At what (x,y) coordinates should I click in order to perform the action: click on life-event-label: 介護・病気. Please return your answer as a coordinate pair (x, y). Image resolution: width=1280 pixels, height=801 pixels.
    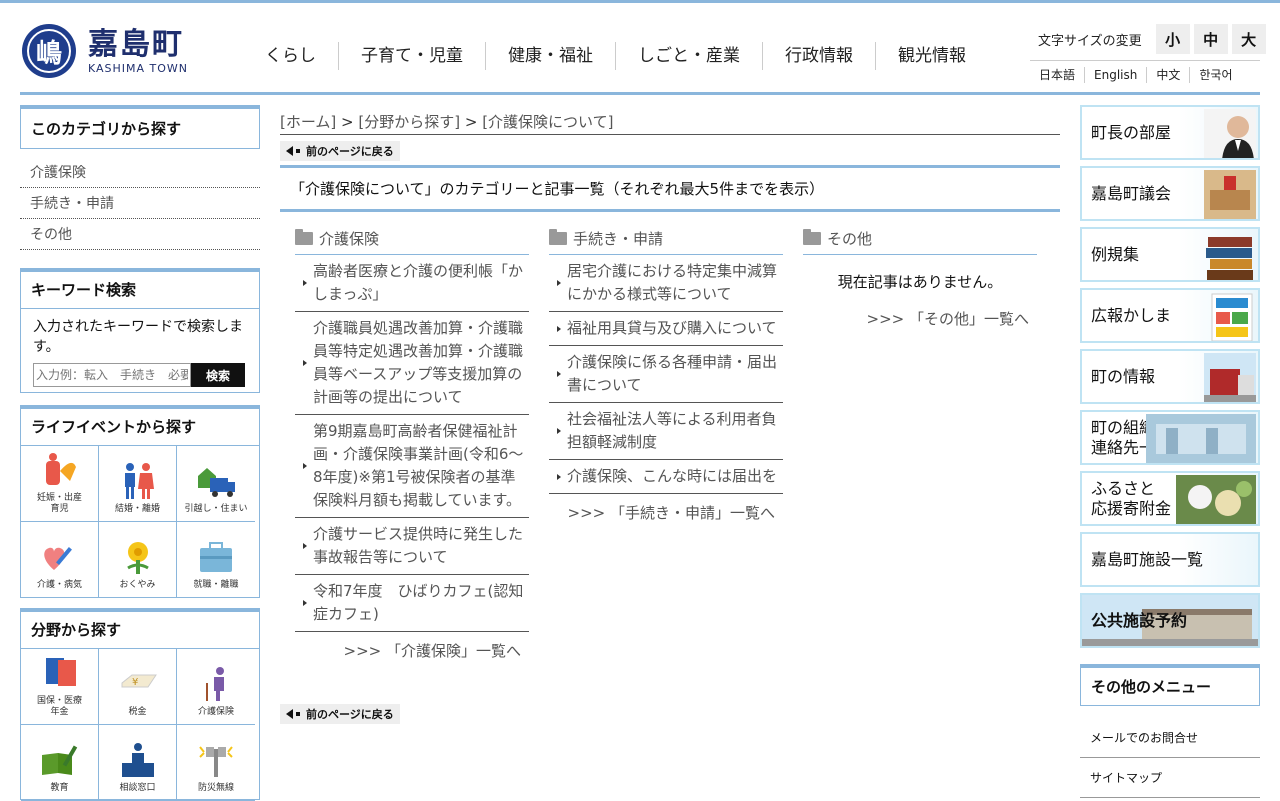
    Looking at the image, I should click on (59, 585).